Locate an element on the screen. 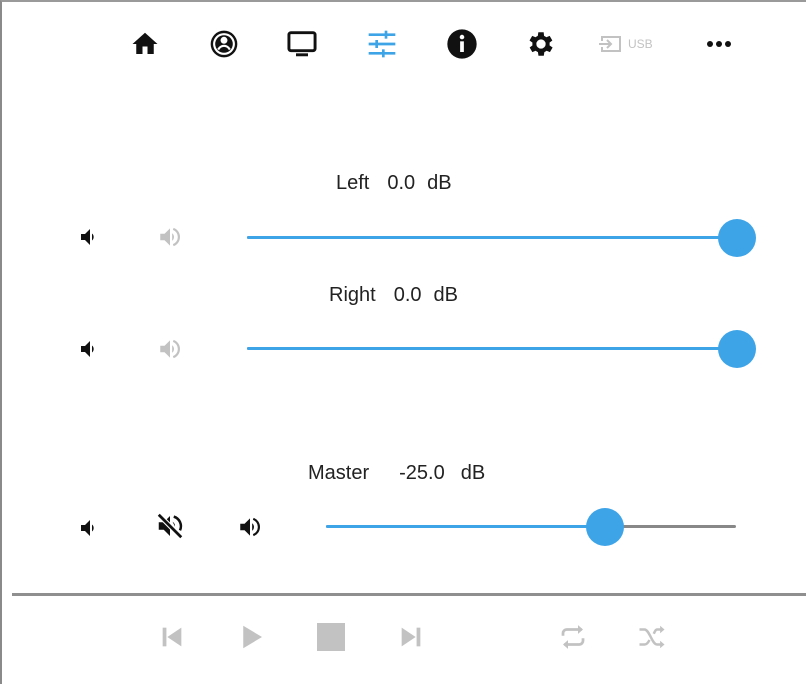  master-volume-slider is located at coordinates (531, 527).